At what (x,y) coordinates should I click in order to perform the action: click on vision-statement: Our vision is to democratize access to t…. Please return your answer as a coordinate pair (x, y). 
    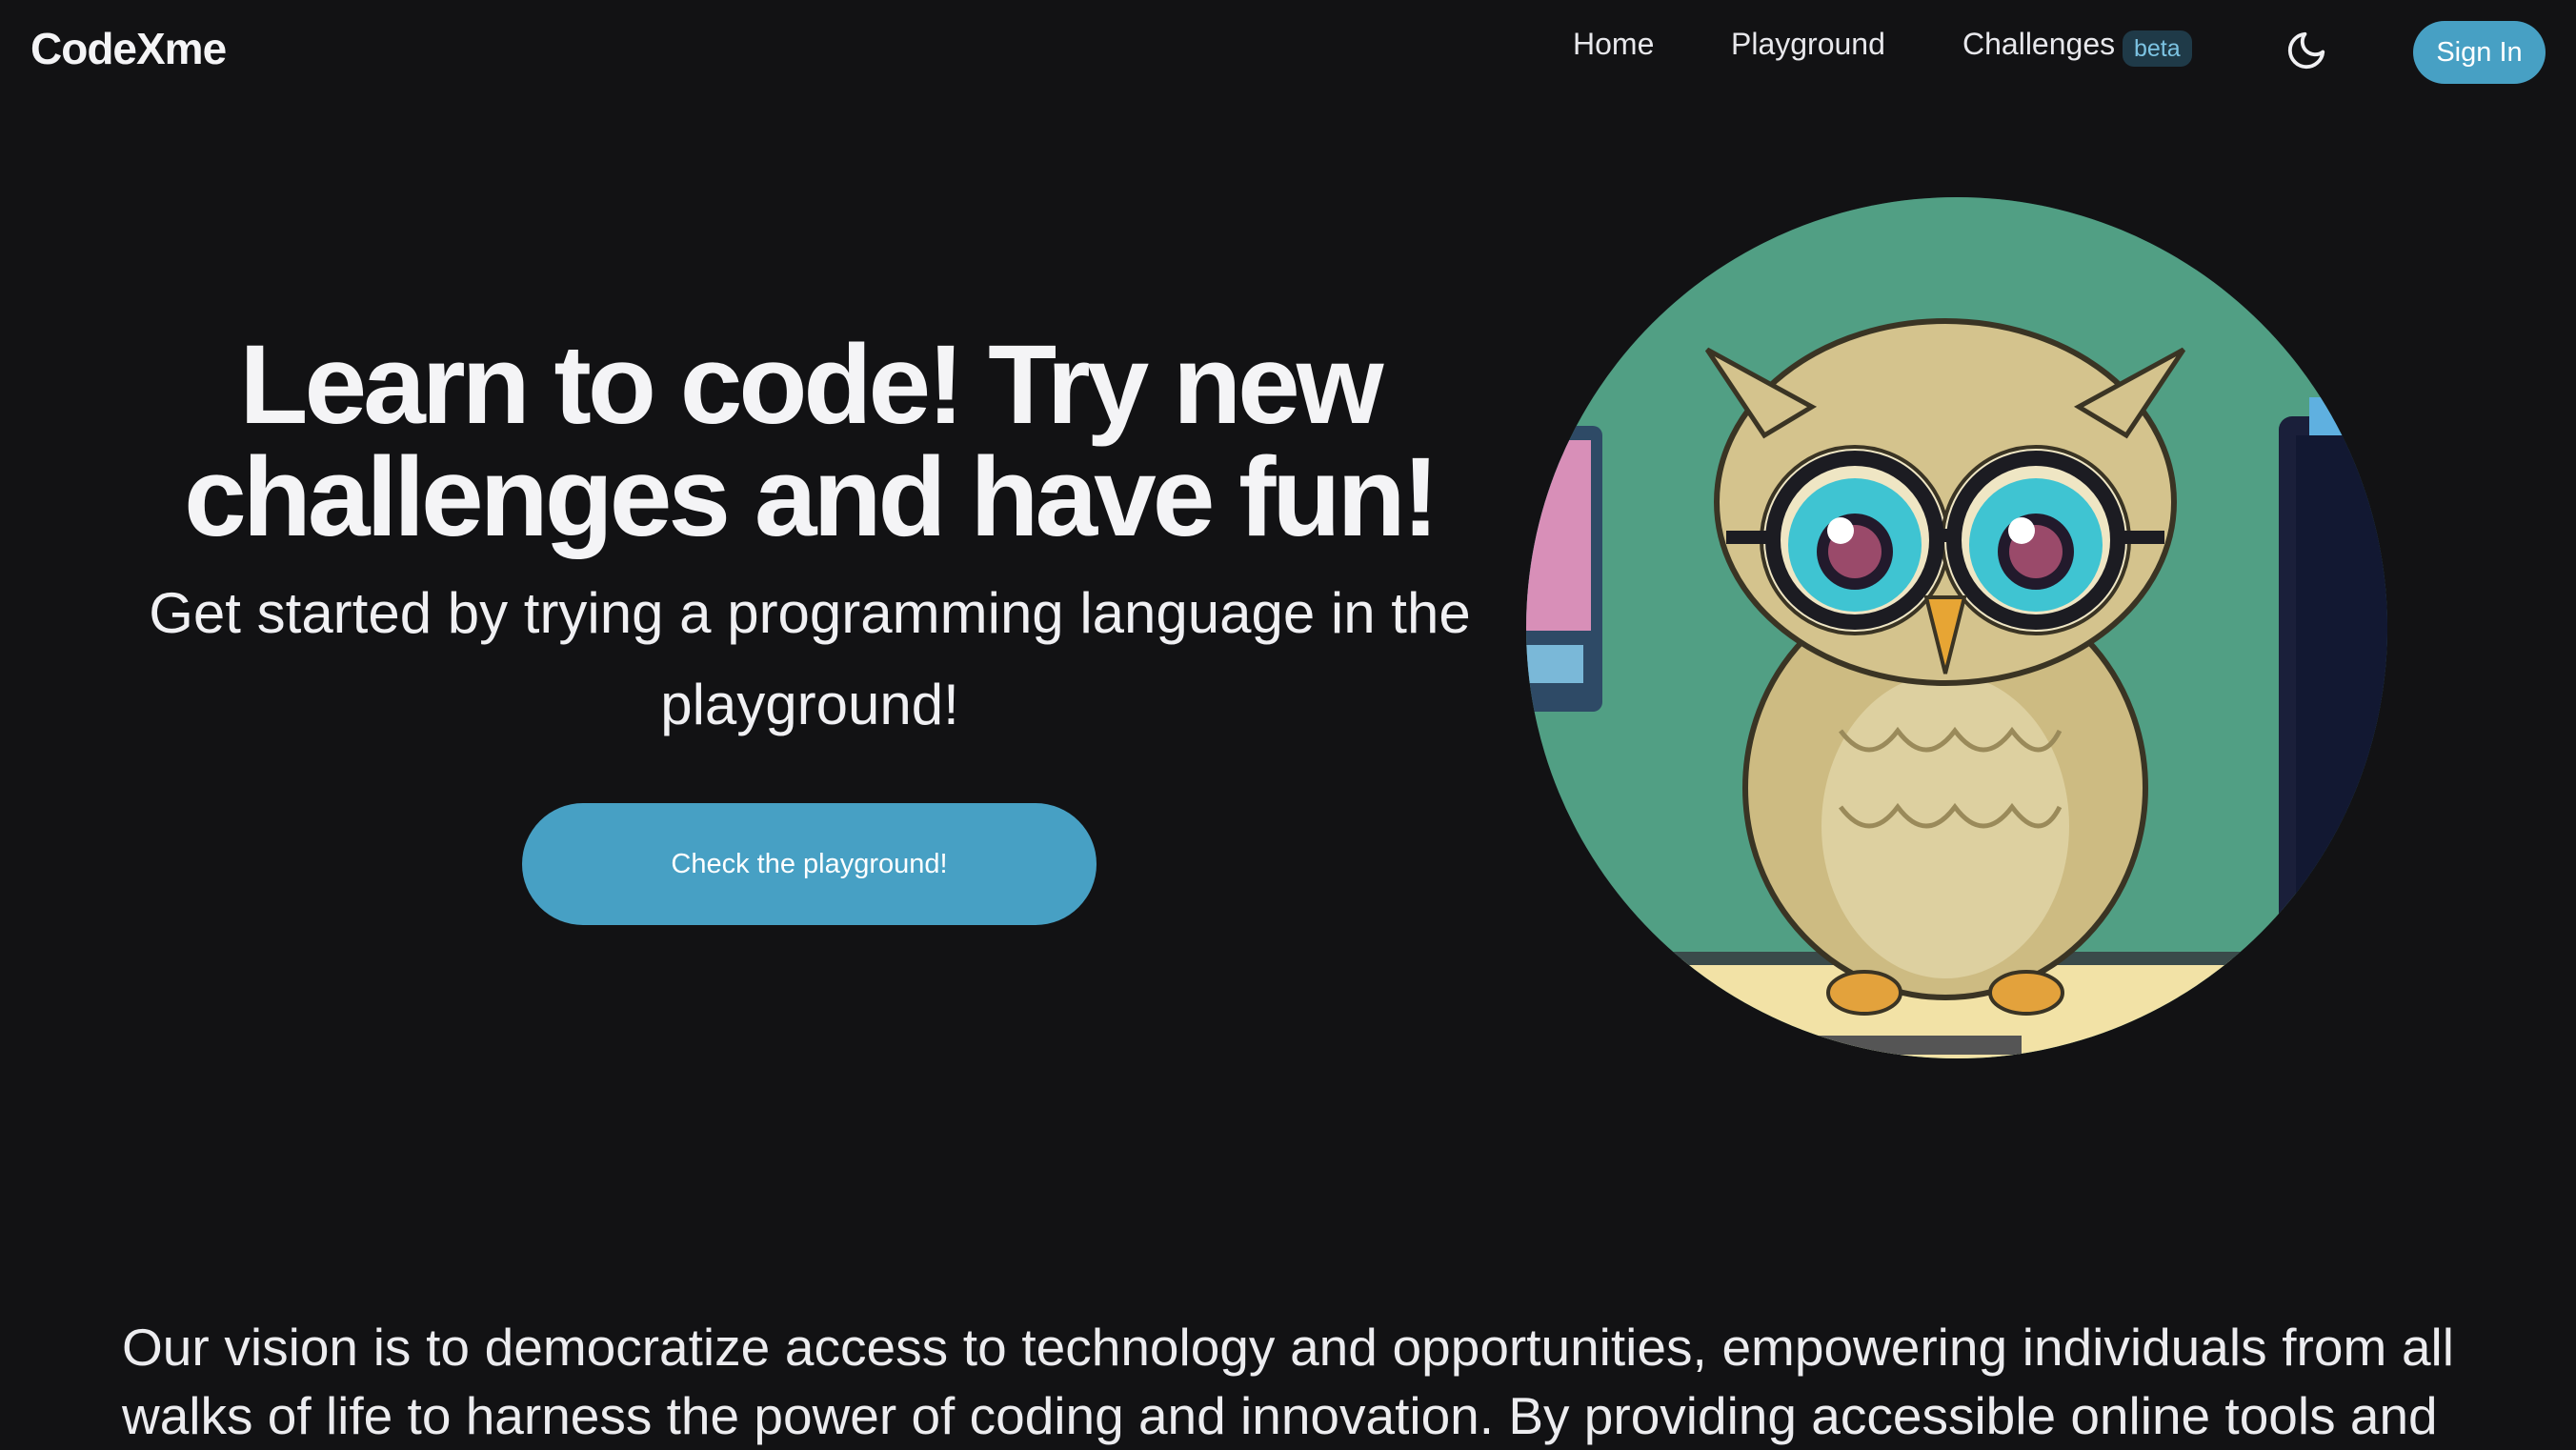
    Looking at the image, I should click on (1288, 1381).